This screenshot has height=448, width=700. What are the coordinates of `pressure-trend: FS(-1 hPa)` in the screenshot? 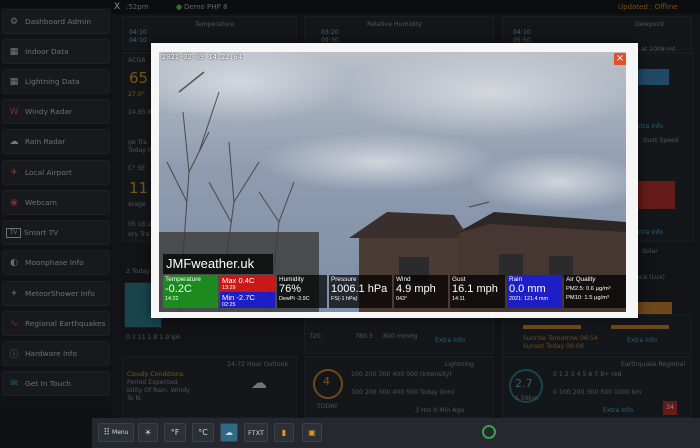 It's located at (344, 299).